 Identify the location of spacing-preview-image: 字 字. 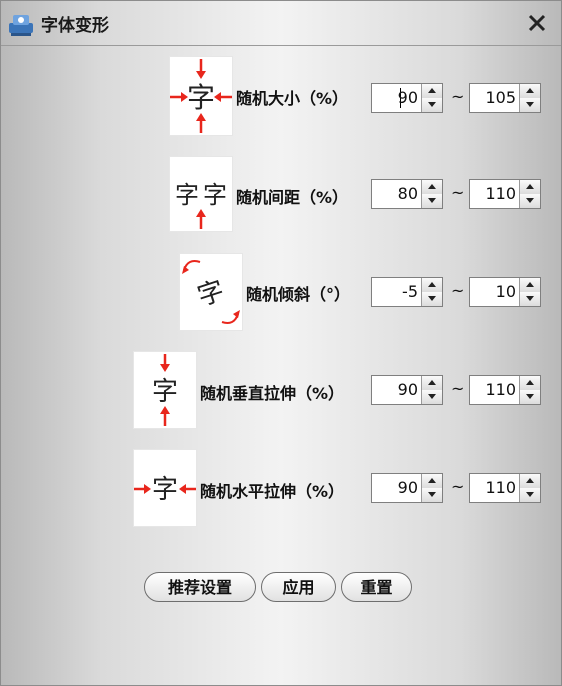
(201, 194).